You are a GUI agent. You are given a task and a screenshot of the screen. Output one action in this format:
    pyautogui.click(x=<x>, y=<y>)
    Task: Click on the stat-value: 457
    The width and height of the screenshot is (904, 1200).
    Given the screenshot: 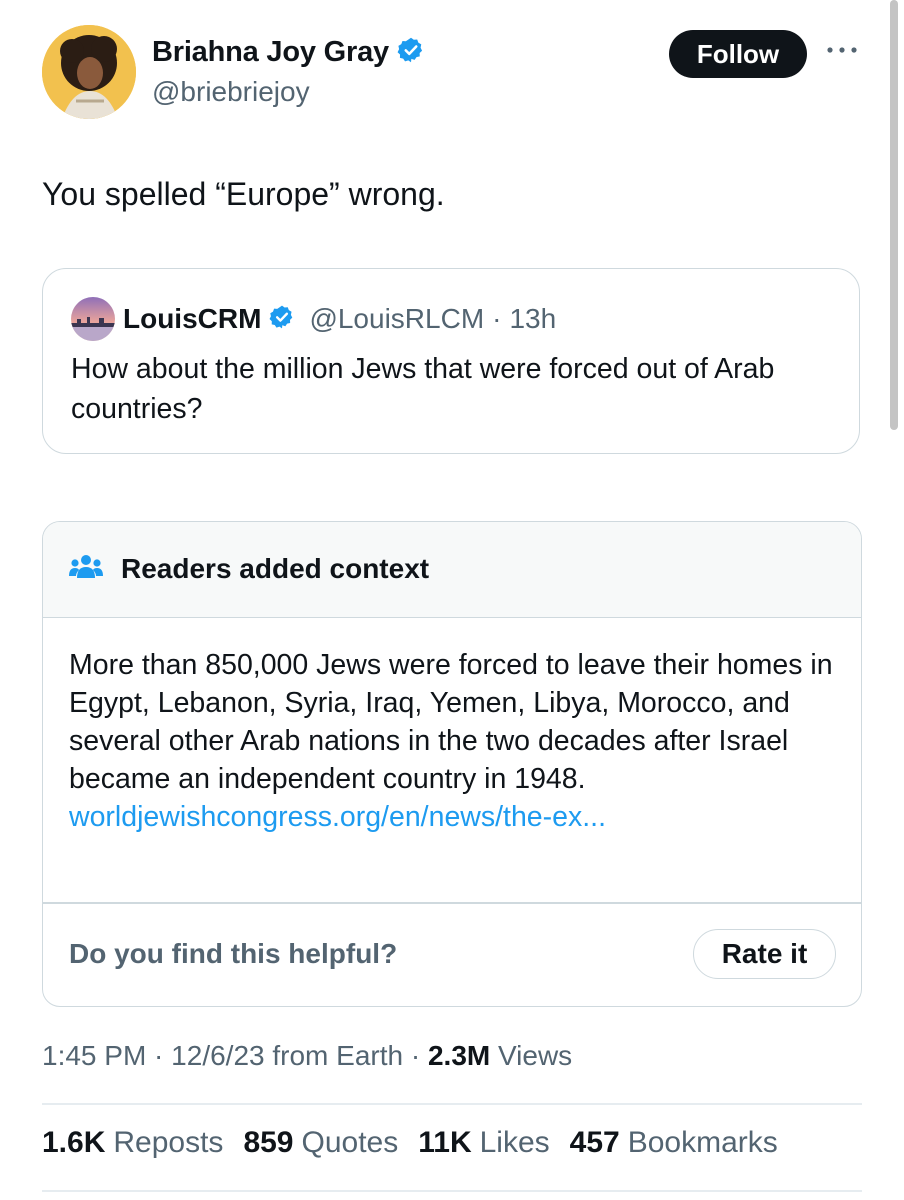 What is the action you would take?
    pyautogui.click(x=594, y=1142)
    